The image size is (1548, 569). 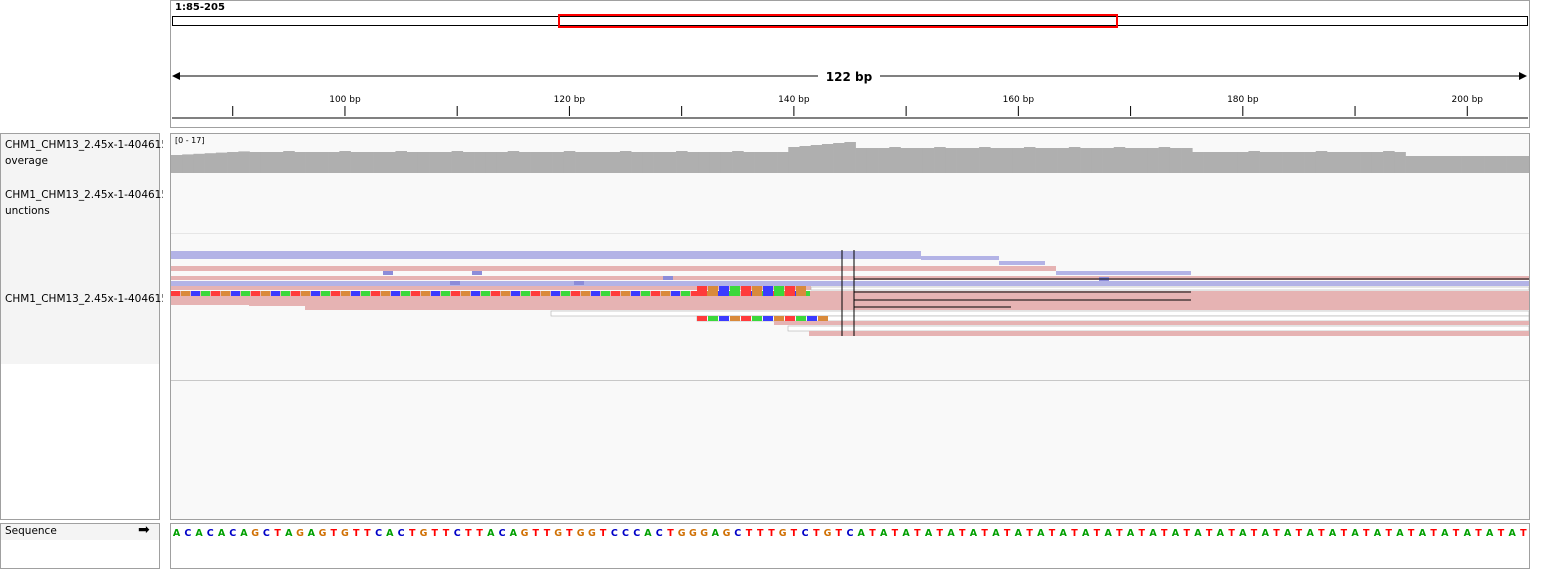 I want to click on alignments-track-name-line1: CHM1_CHM13_2.45x-1-4046152.b, so click(x=84, y=299).